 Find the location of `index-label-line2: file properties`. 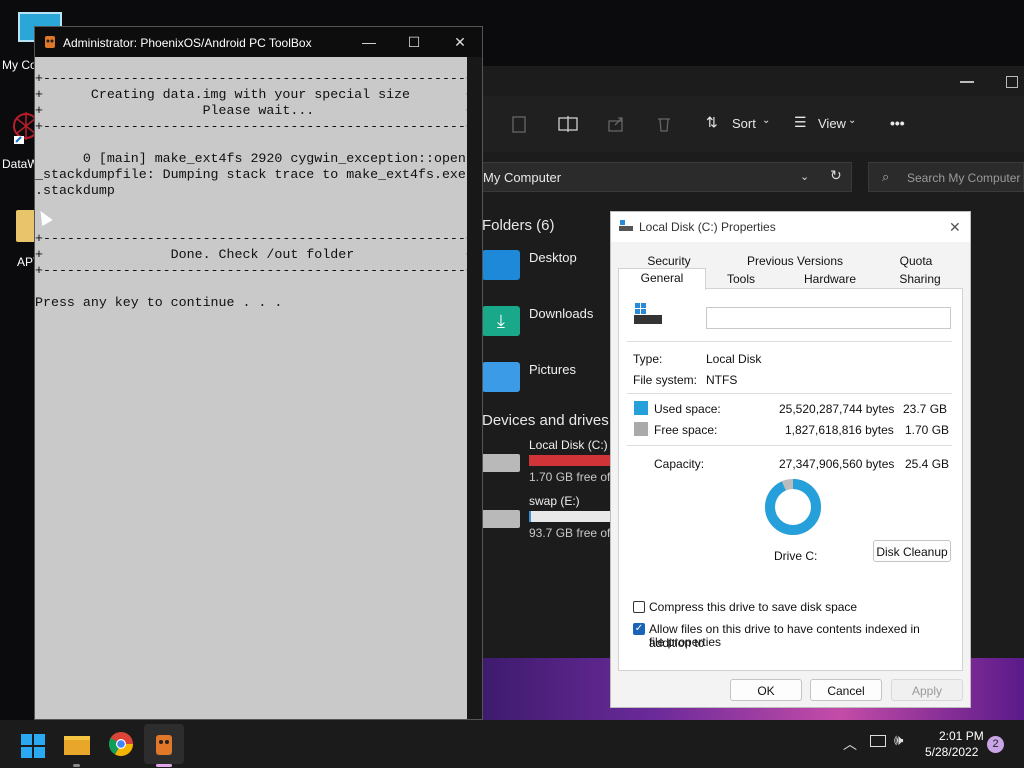

index-label-line2: file properties is located at coordinates (685, 642).